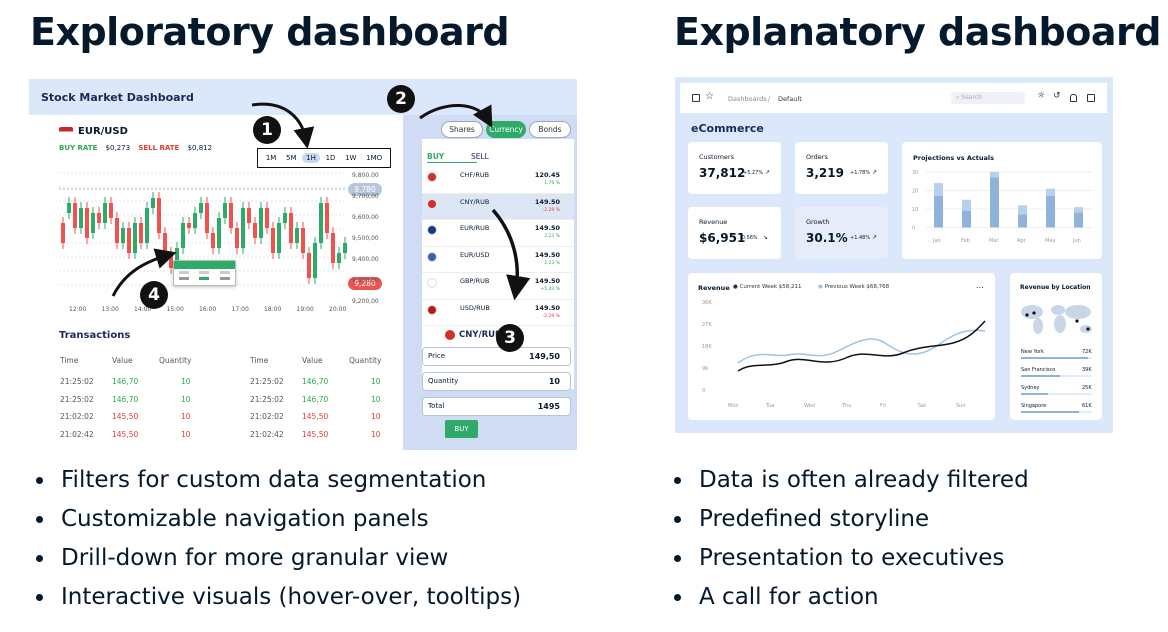  Describe the element at coordinates (267, 130) in the screenshot. I see `badge-1: 1` at that location.